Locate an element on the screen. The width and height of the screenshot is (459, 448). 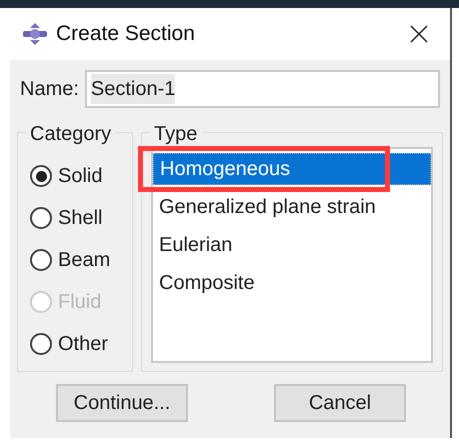
window-title: Create Section is located at coordinates (125, 34).